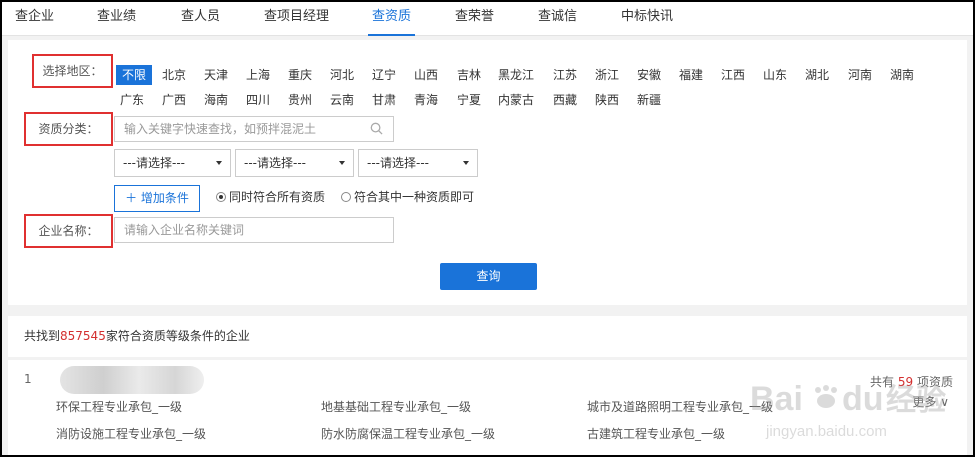 The width and height of the screenshot is (975, 457). I want to click on qualification-search-input: 输入关键字快速查找，如预拌混泥土, so click(254, 129).